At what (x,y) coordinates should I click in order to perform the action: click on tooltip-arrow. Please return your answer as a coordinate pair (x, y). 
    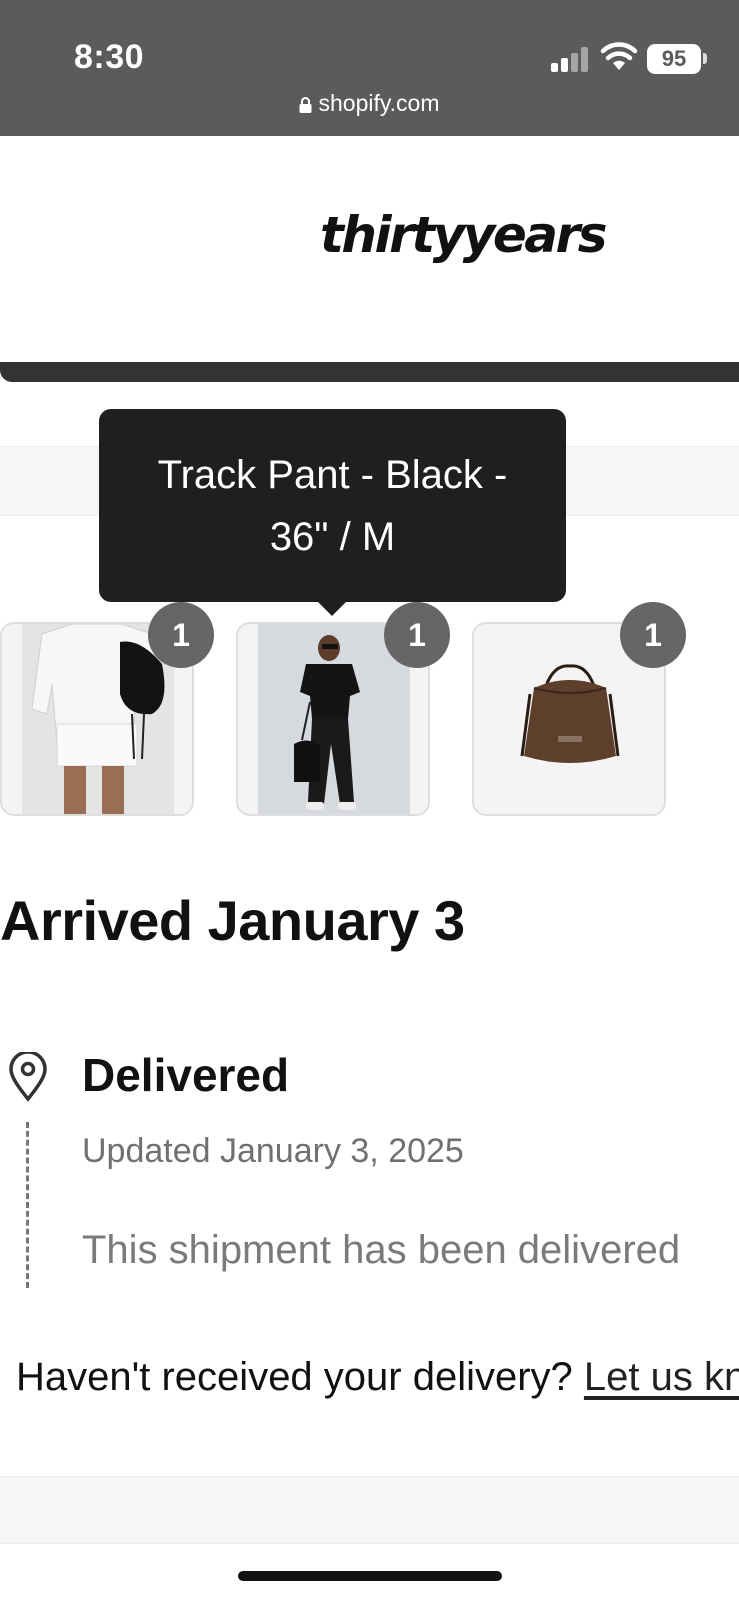
    Looking at the image, I should click on (332, 608).